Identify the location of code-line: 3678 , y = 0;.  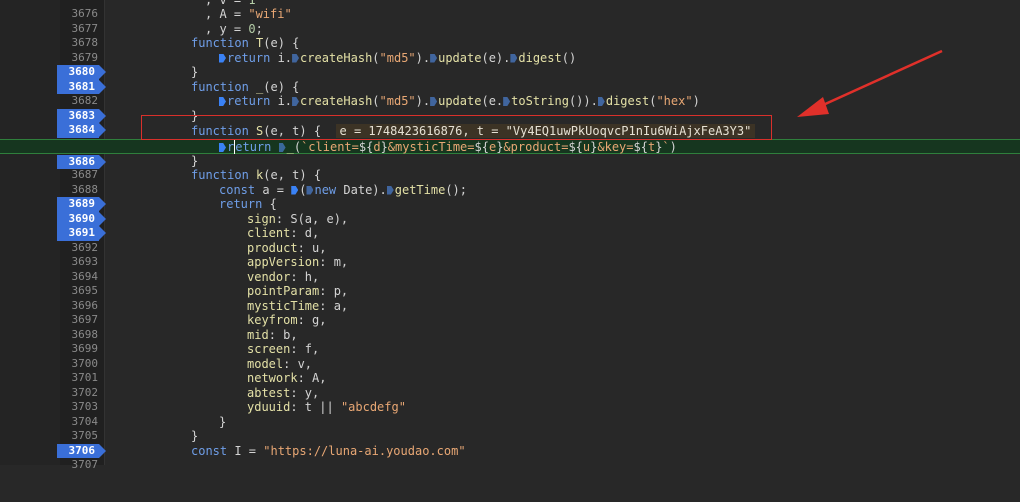
(510, 36).